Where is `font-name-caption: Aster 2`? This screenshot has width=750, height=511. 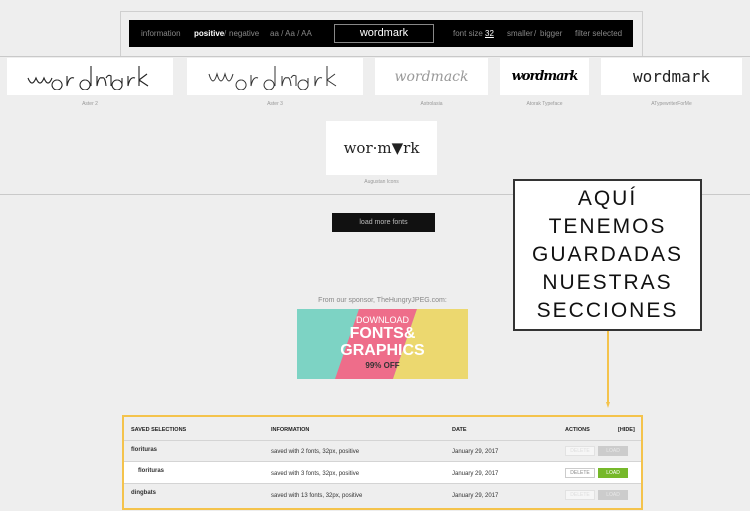 font-name-caption: Aster 2 is located at coordinates (90, 104).